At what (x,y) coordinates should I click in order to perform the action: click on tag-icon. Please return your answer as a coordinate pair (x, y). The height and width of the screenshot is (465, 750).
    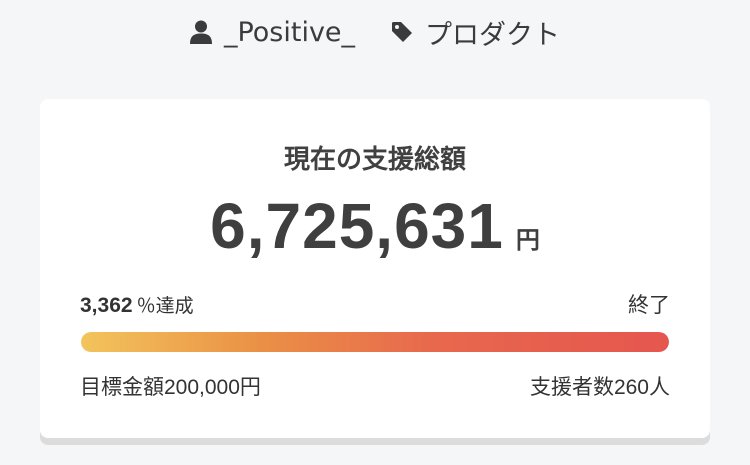
    Looking at the image, I should click on (402, 32).